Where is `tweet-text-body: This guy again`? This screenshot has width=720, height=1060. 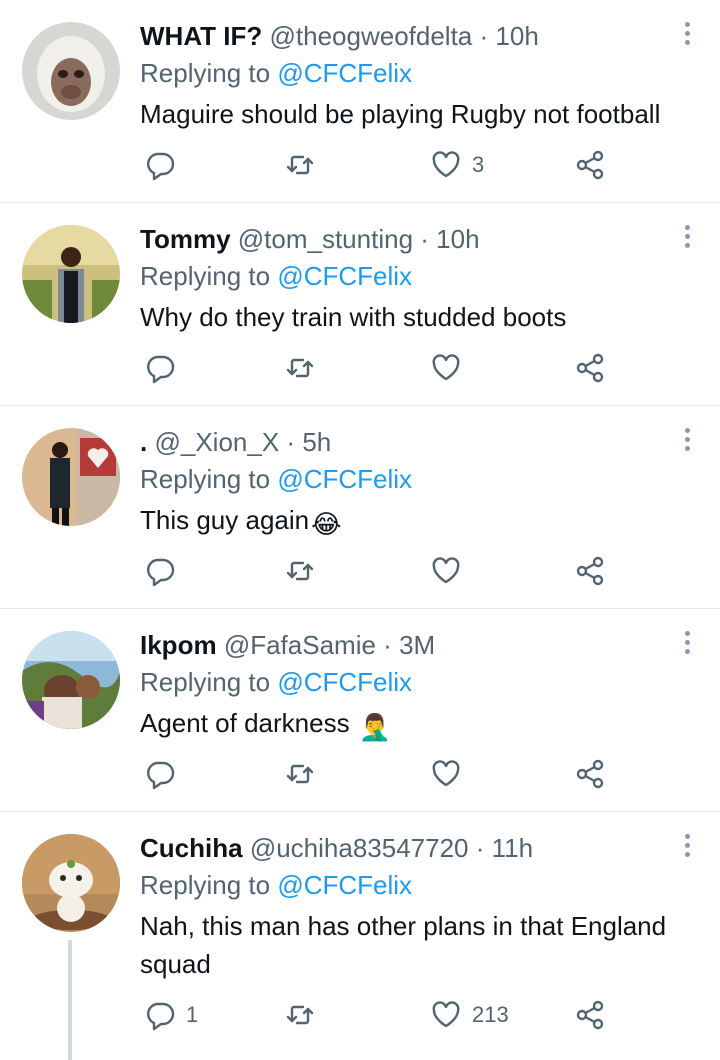 tweet-text-body: This guy again is located at coordinates (225, 520).